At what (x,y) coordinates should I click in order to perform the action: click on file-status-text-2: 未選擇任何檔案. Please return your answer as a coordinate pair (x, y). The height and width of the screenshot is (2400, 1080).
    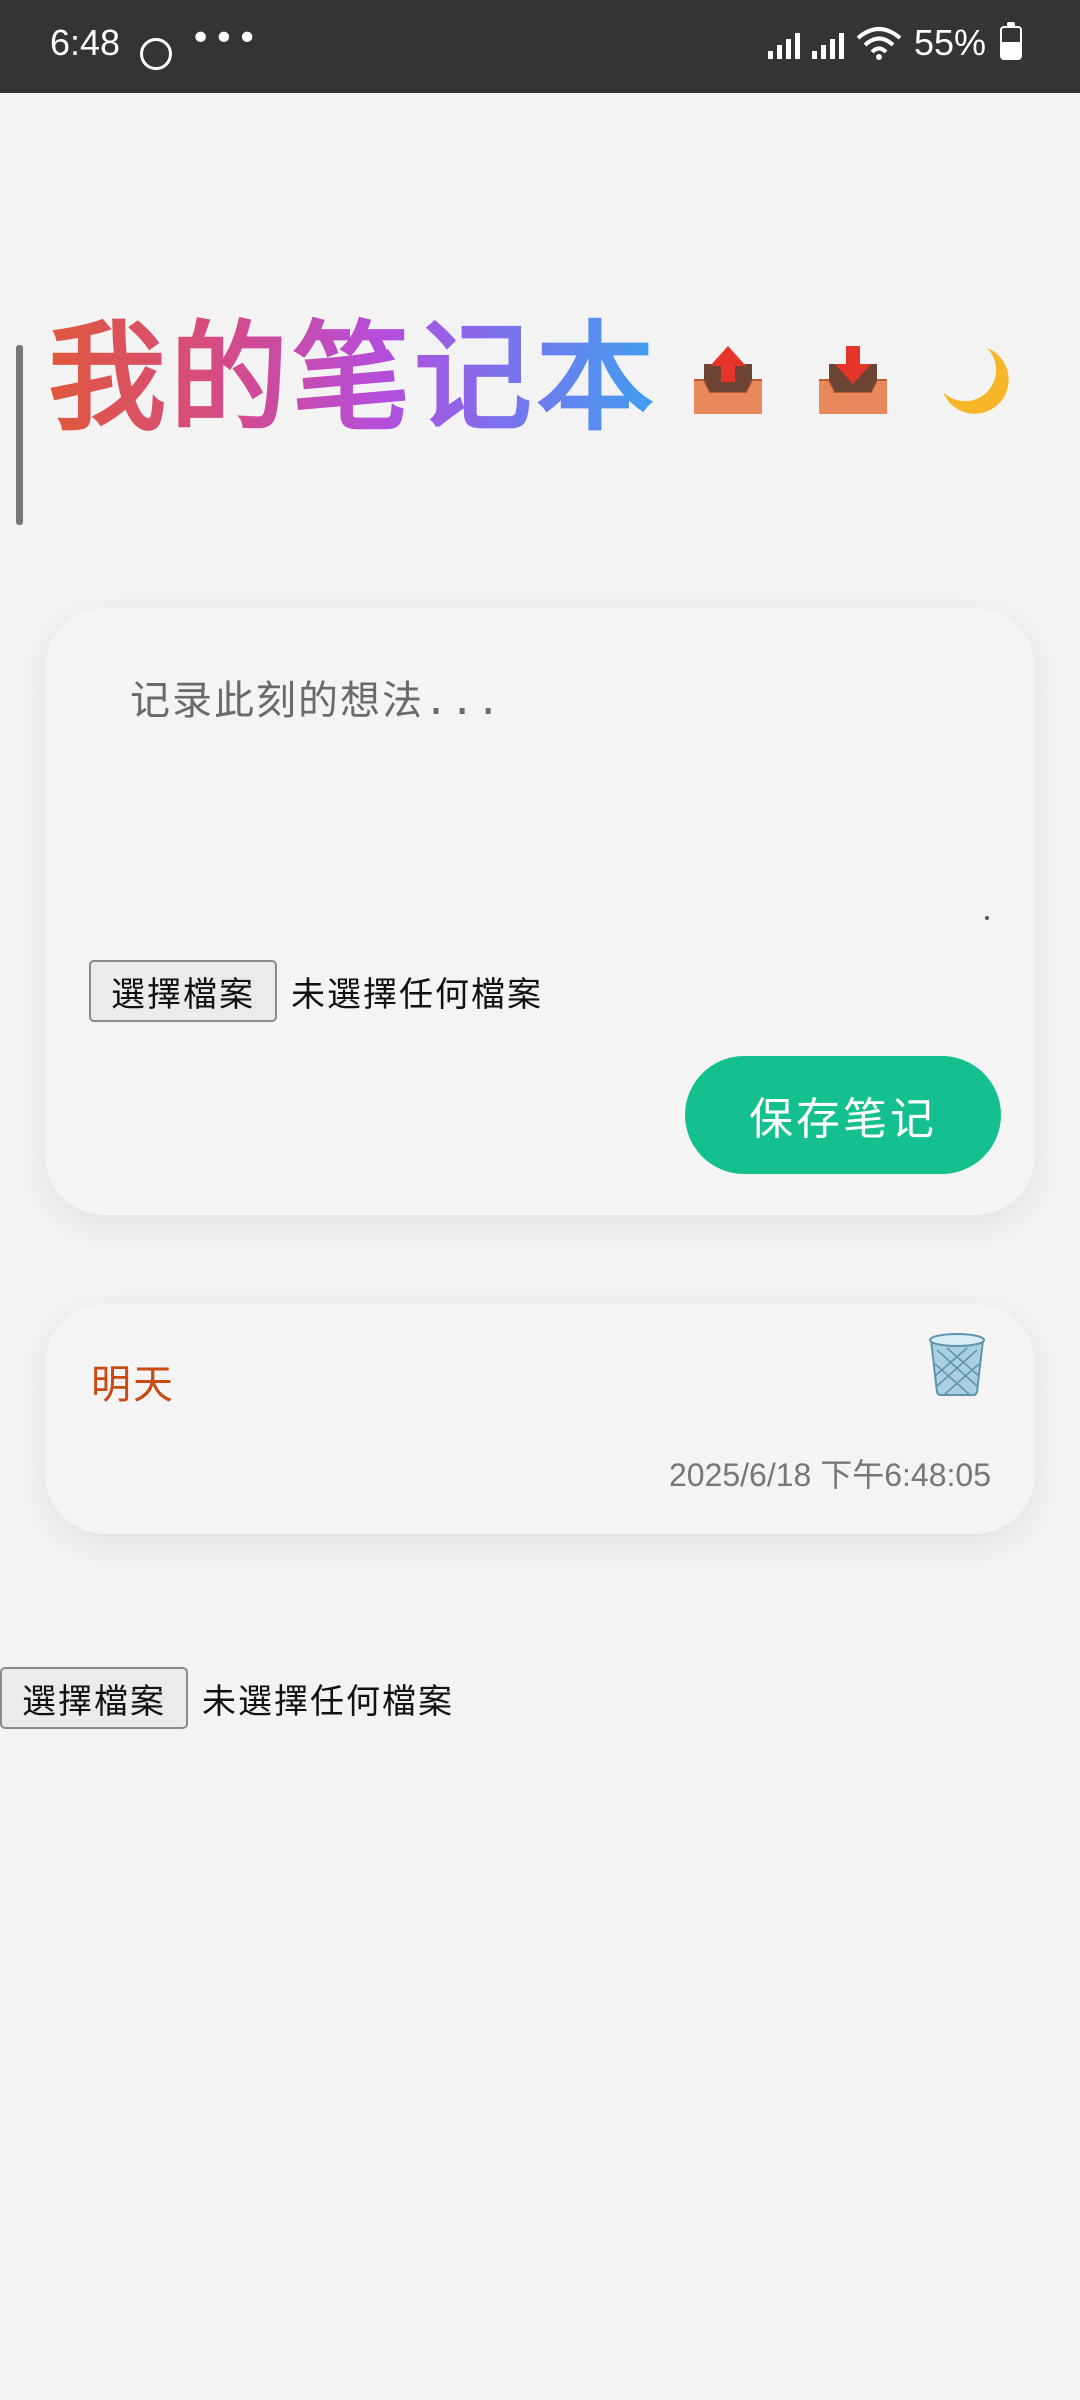
    Looking at the image, I should click on (328, 1701).